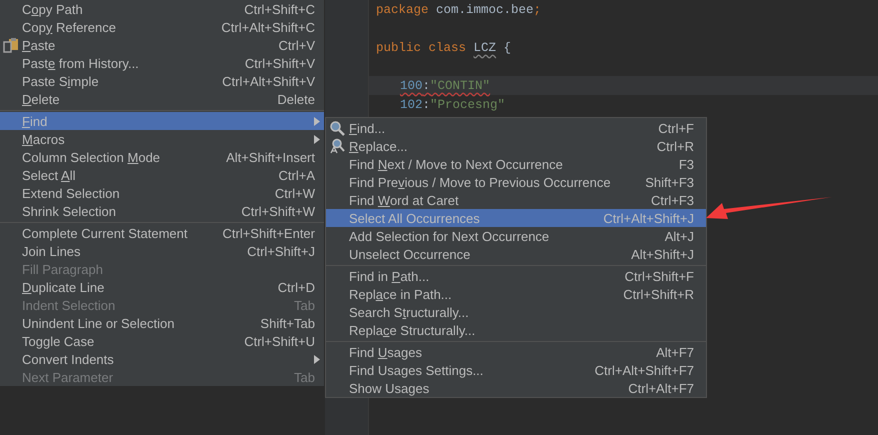 Image resolution: width=878 pixels, height=435 pixels. Describe the element at coordinates (452, 105) in the screenshot. I see `code-line: 102:"Procesng"` at that location.